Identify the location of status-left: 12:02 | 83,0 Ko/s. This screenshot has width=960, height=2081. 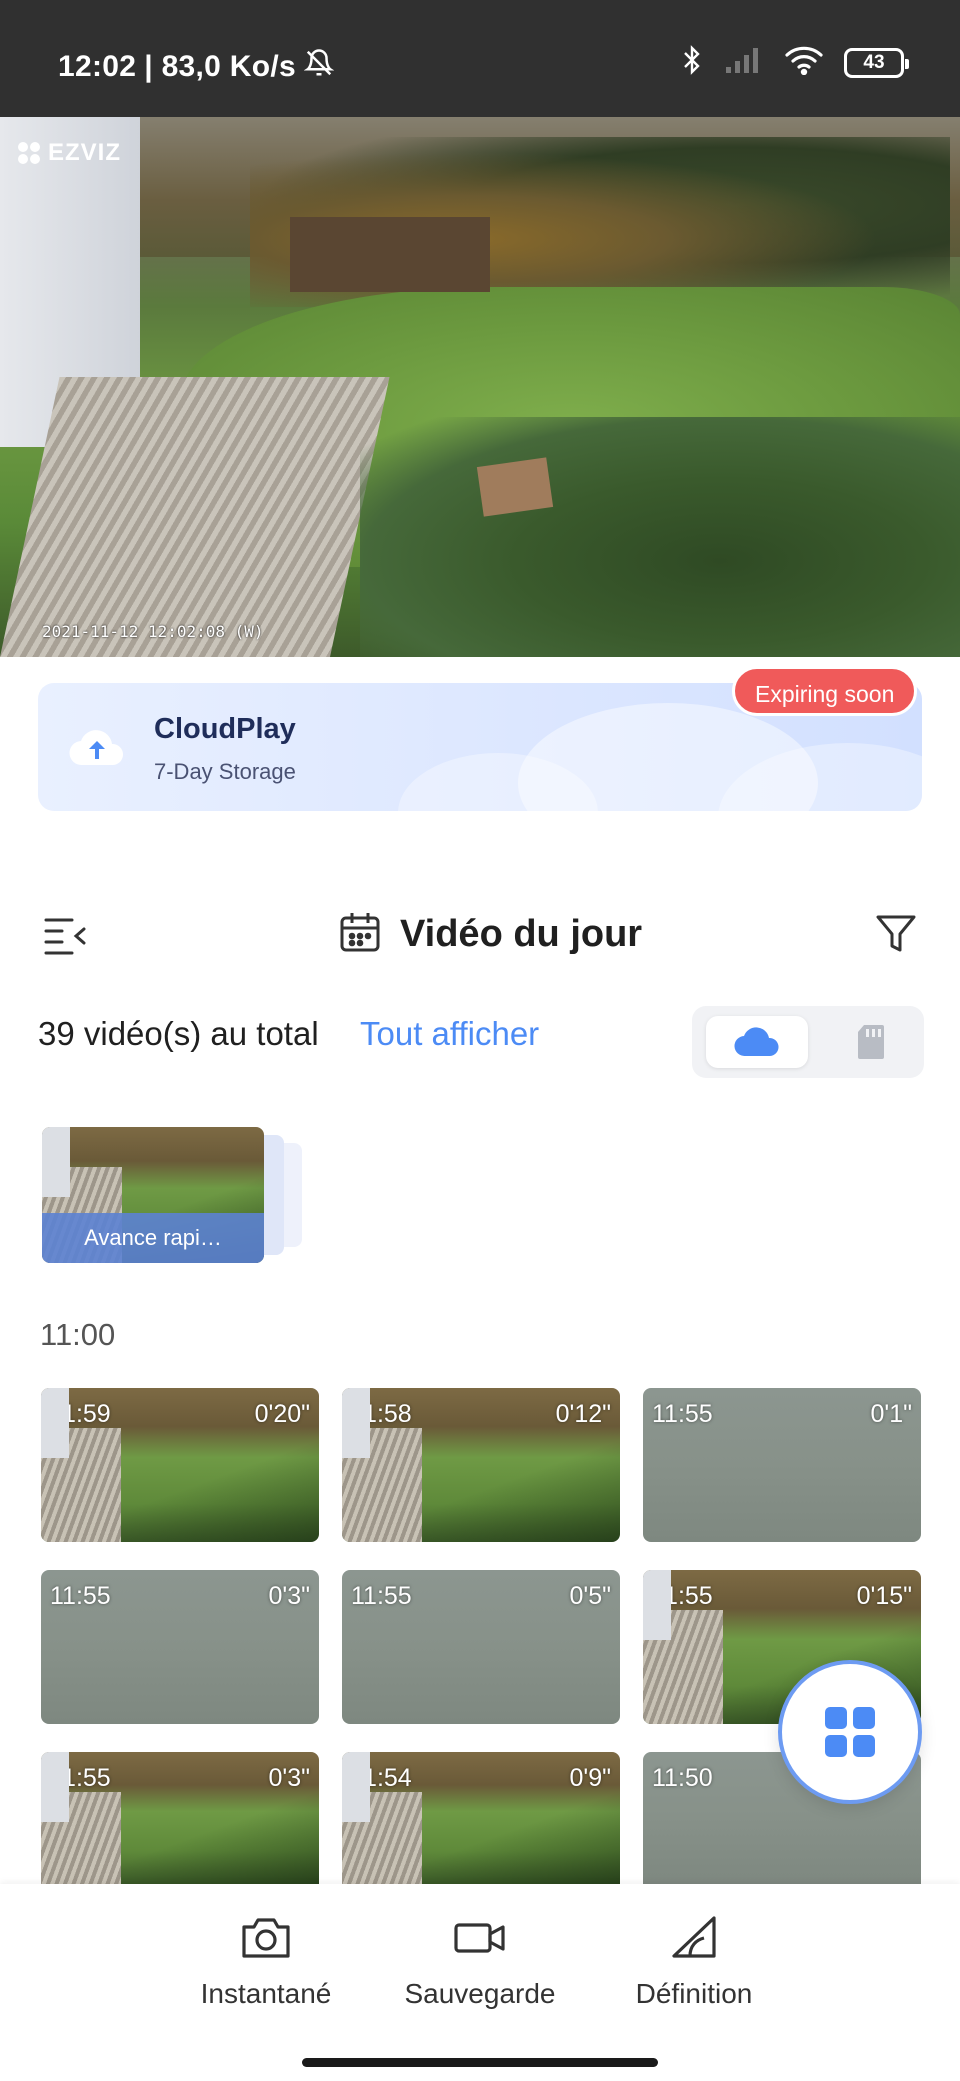
(196, 67).